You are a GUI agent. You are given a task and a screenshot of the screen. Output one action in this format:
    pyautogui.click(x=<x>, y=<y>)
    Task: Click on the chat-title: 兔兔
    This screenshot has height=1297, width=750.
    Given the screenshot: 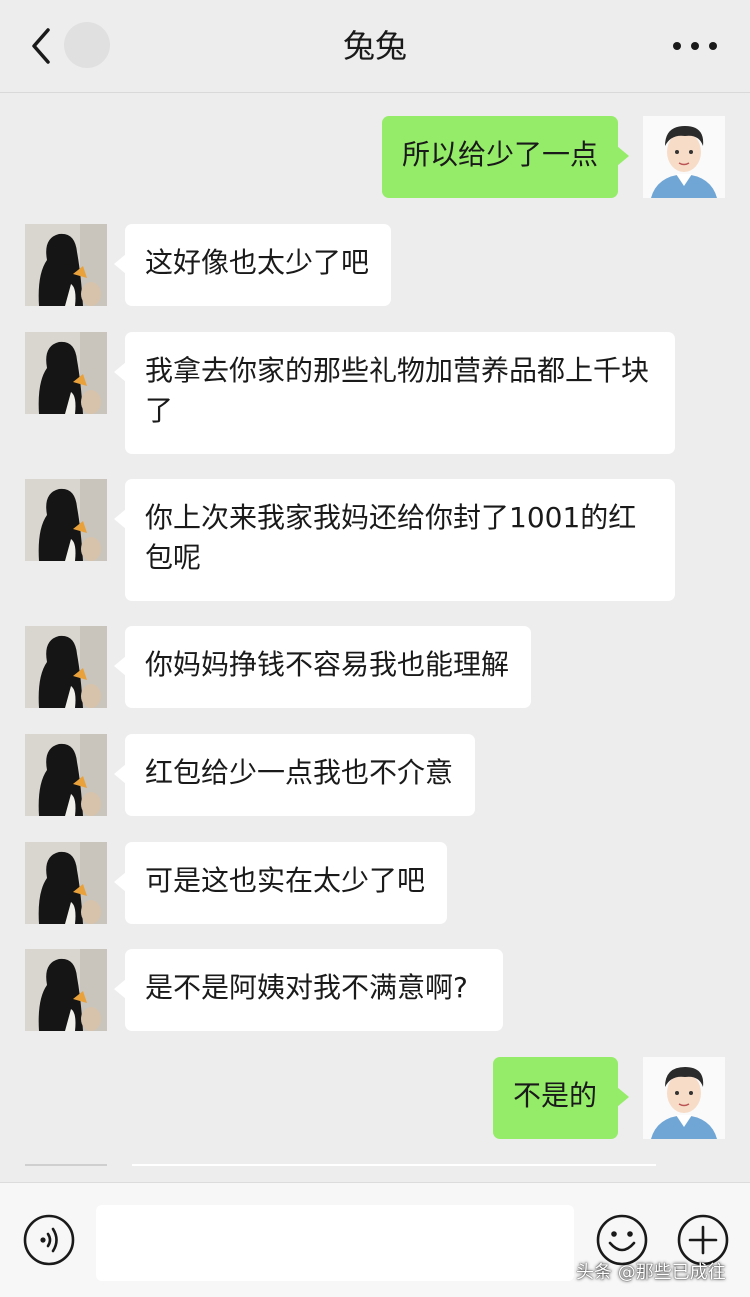 What is the action you would take?
    pyautogui.click(x=374, y=46)
    